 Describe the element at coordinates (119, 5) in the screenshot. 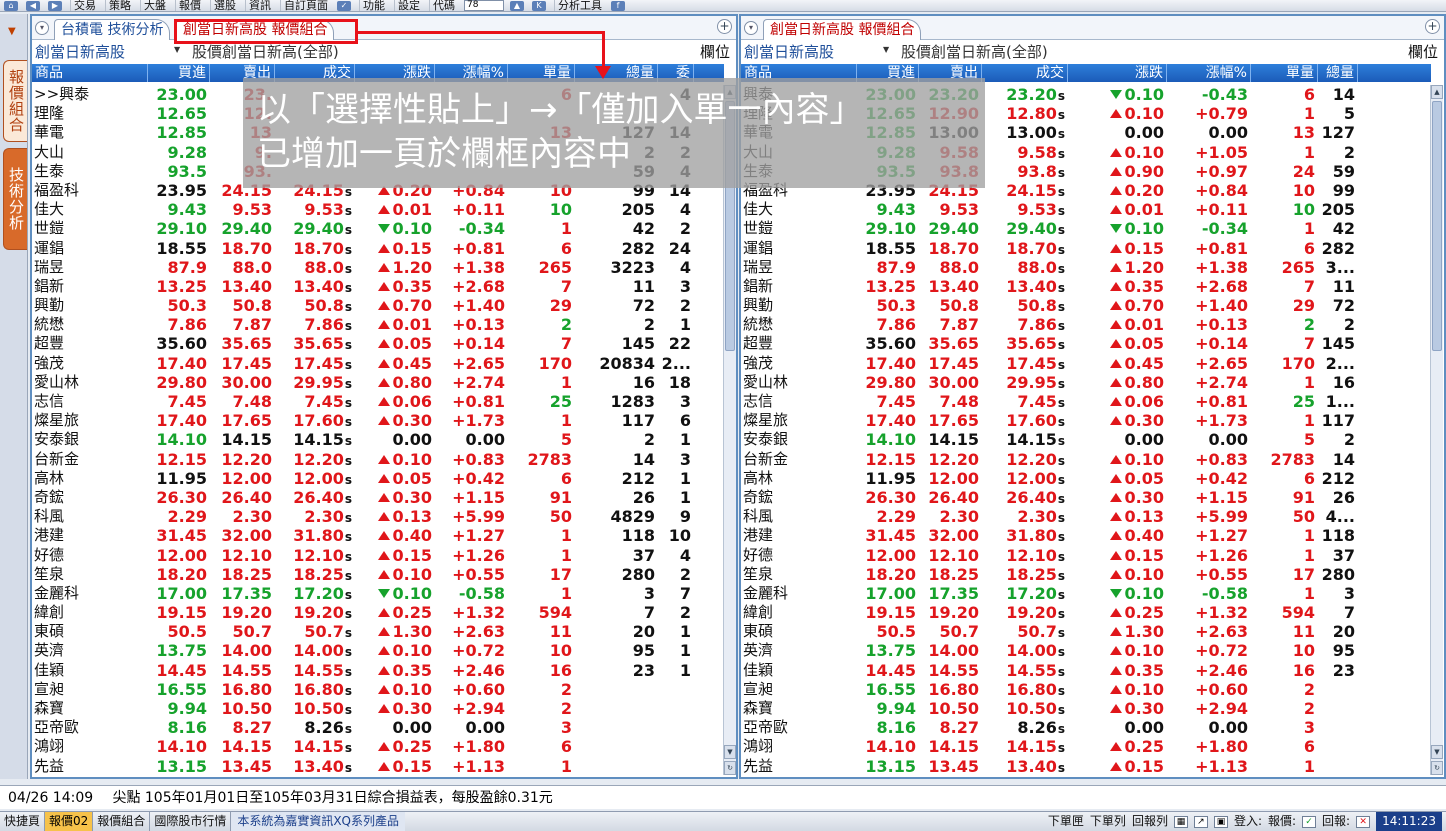

I see `menu-strategy: 策略` at that location.